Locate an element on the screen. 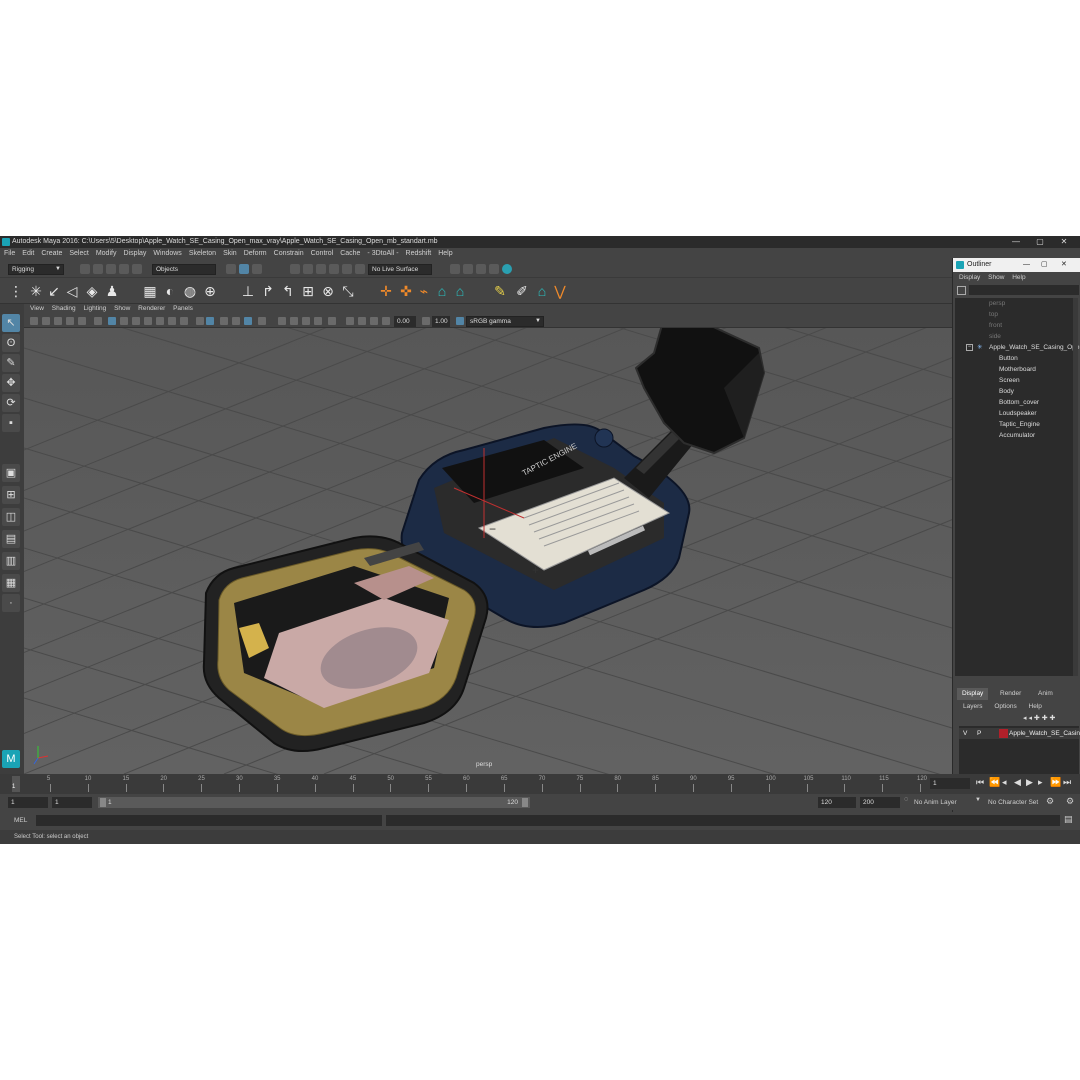 The height and width of the screenshot is (1080, 1080). anim-layer-dropdown: No Anim Layer is located at coordinates (935, 802).